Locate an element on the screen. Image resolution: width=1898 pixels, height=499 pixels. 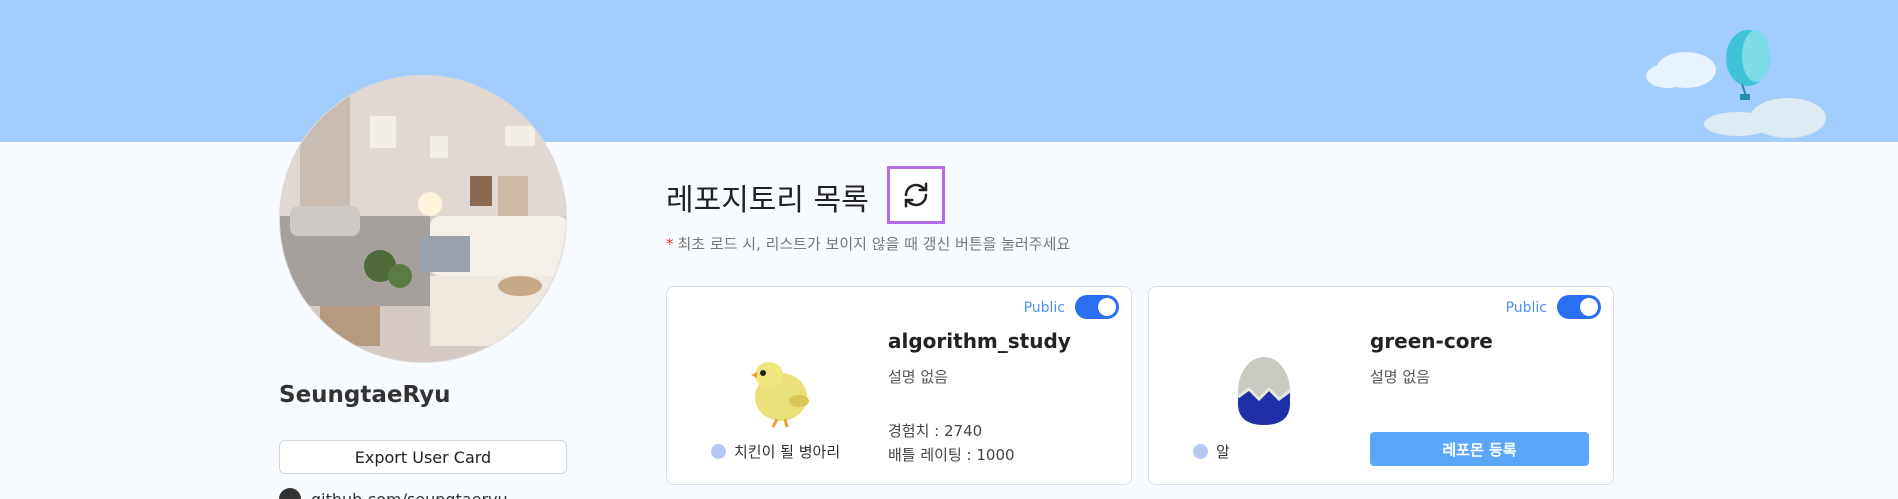
refresh-button is located at coordinates (916, 195).